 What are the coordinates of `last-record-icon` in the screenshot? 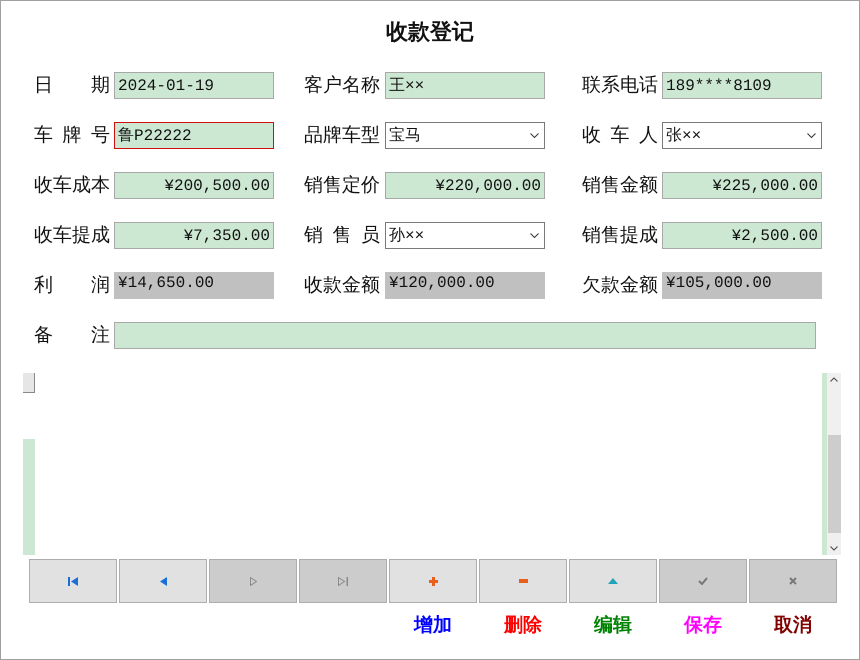 It's located at (343, 581).